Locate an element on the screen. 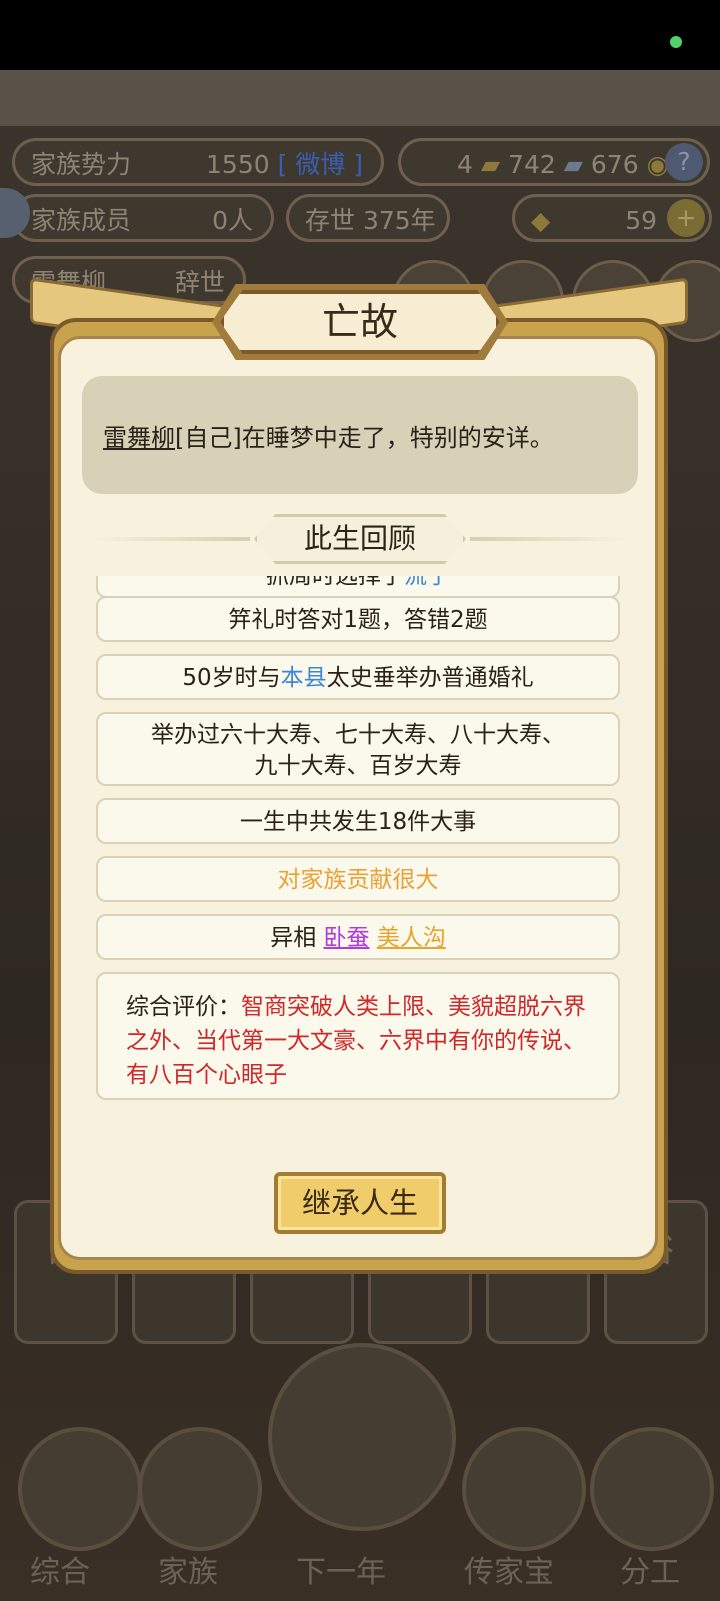 Image resolution: width=720 pixels, height=1601 pixels. family-power-label: 家族势力 is located at coordinates (81, 164).